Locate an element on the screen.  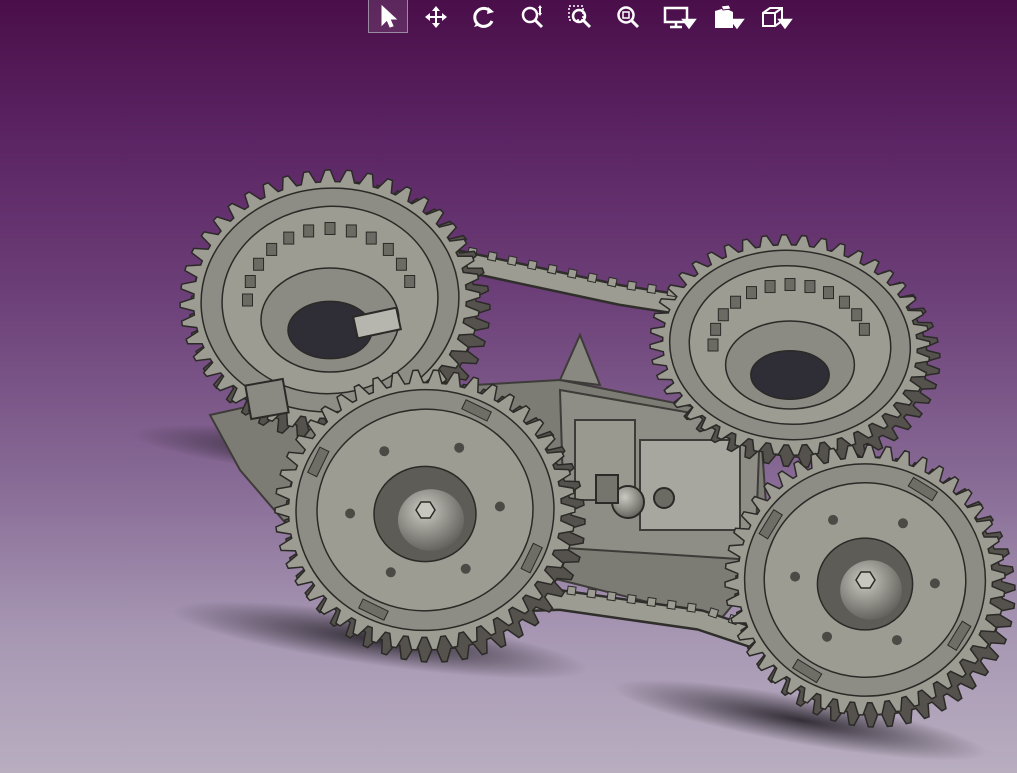
zoom-area-icon is located at coordinates (580, 17).